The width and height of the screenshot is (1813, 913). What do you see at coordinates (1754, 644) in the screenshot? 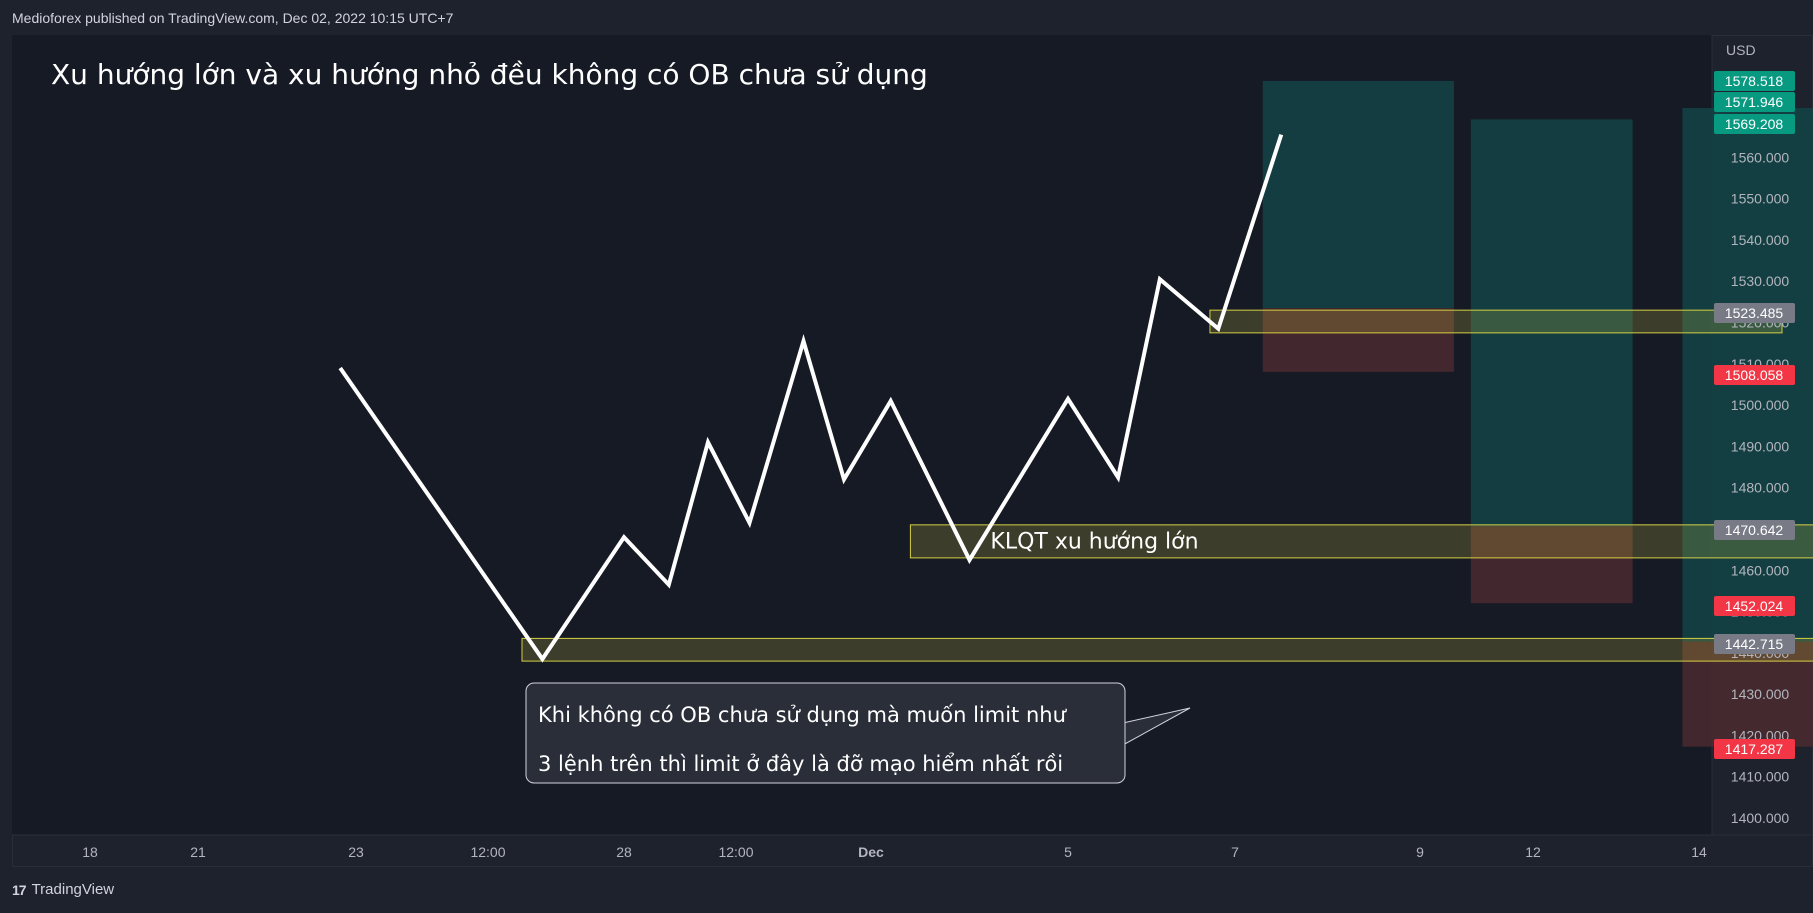
I see `price-badge-label: 1442.715` at bounding box center [1754, 644].